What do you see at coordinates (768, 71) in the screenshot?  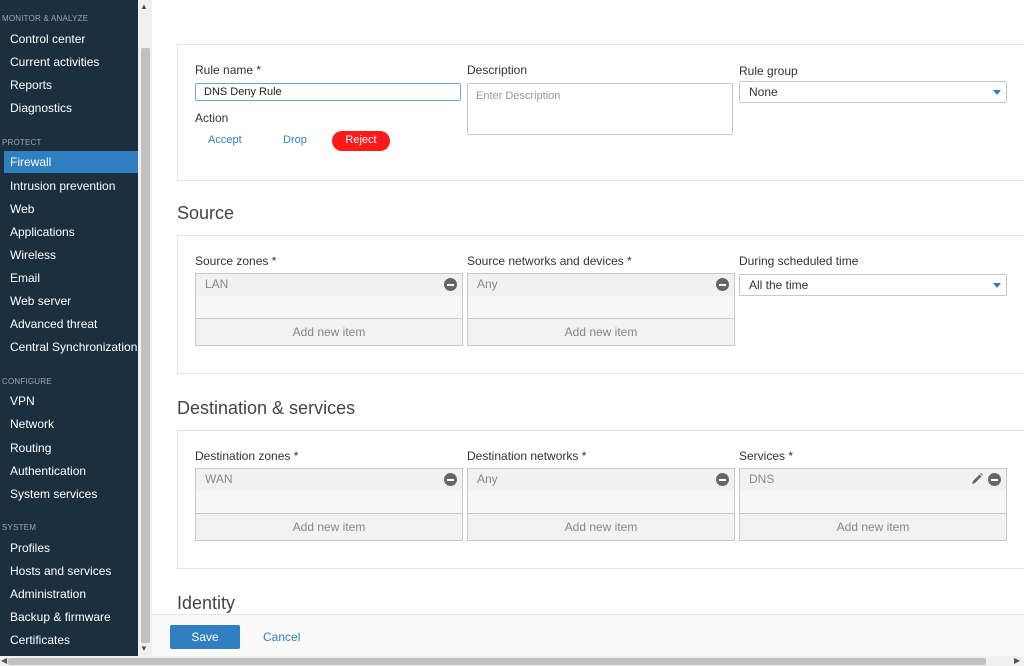 I see `rule-group-label: Rule group` at bounding box center [768, 71].